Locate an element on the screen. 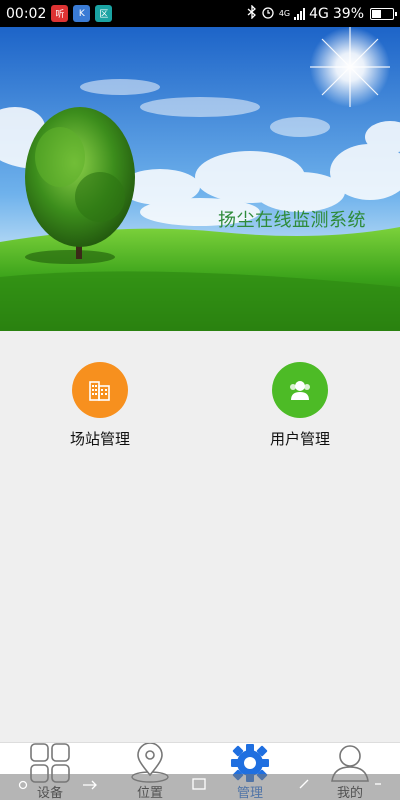  user-management-button: 用户管理 is located at coordinates (300, 405).